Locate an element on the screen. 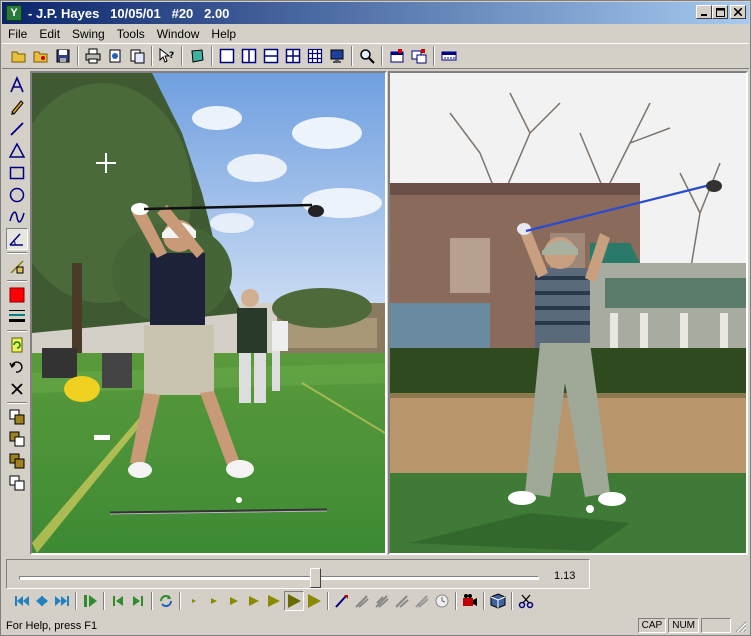 Image resolution: width=751 pixels, height=636 pixels. resize-grip-icon is located at coordinates (740, 626).